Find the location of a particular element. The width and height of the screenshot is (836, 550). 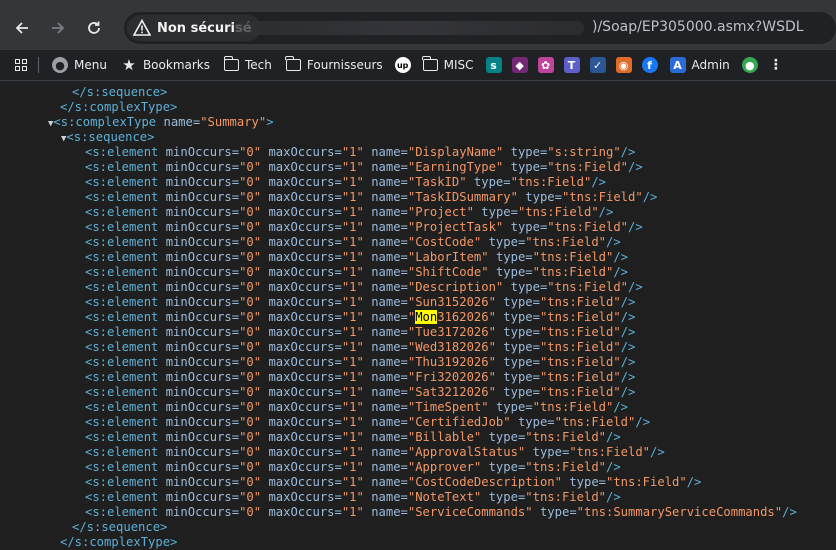

bookmark-item: ◉ is located at coordinates (624, 65).